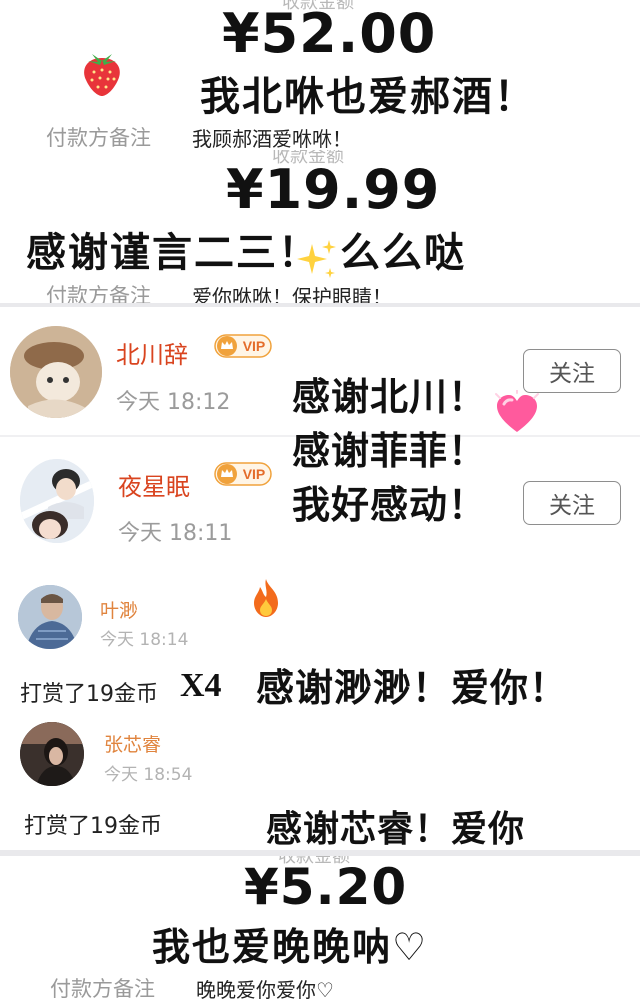 Image resolution: width=640 pixels, height=1004 pixels. What do you see at coordinates (119, 609) in the screenshot?
I see `gifter-name: 叶渺` at bounding box center [119, 609].